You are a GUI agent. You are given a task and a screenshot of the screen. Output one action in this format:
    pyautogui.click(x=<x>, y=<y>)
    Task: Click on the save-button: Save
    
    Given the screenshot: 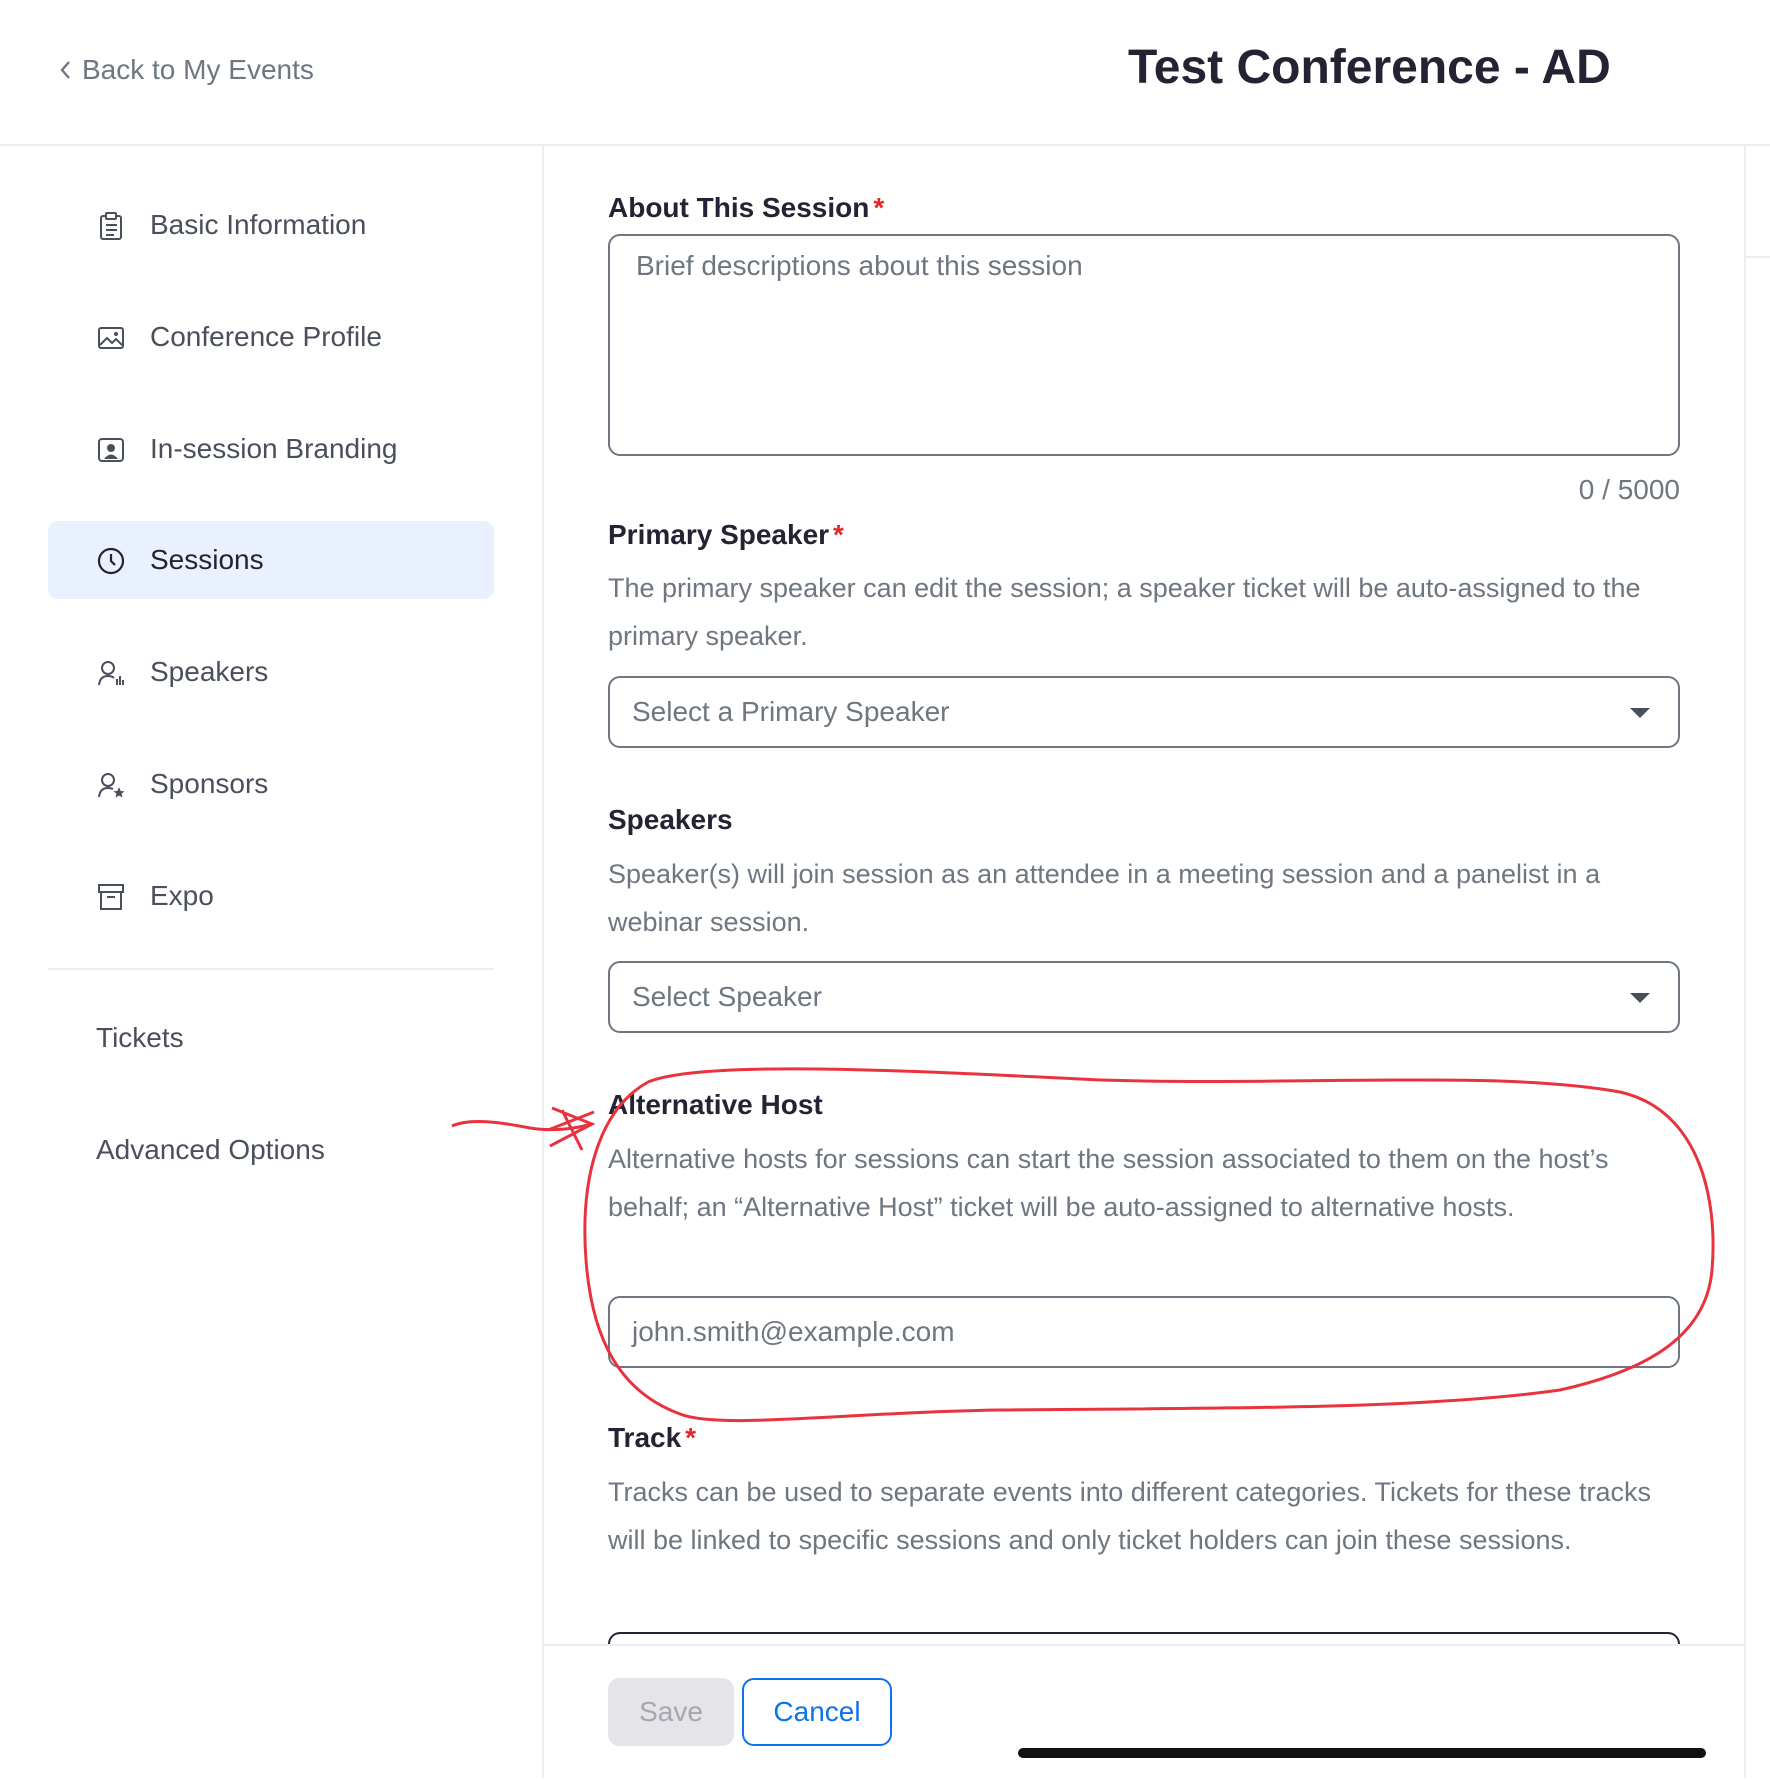 What is the action you would take?
    pyautogui.click(x=671, y=1712)
    